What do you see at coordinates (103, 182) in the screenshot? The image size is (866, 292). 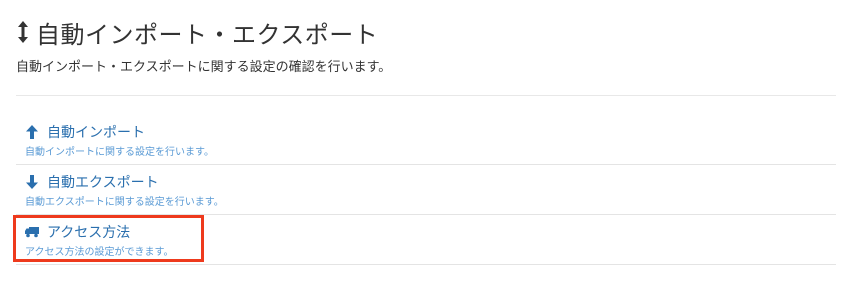 I see `menu-item-label: 自動エクスポート` at bounding box center [103, 182].